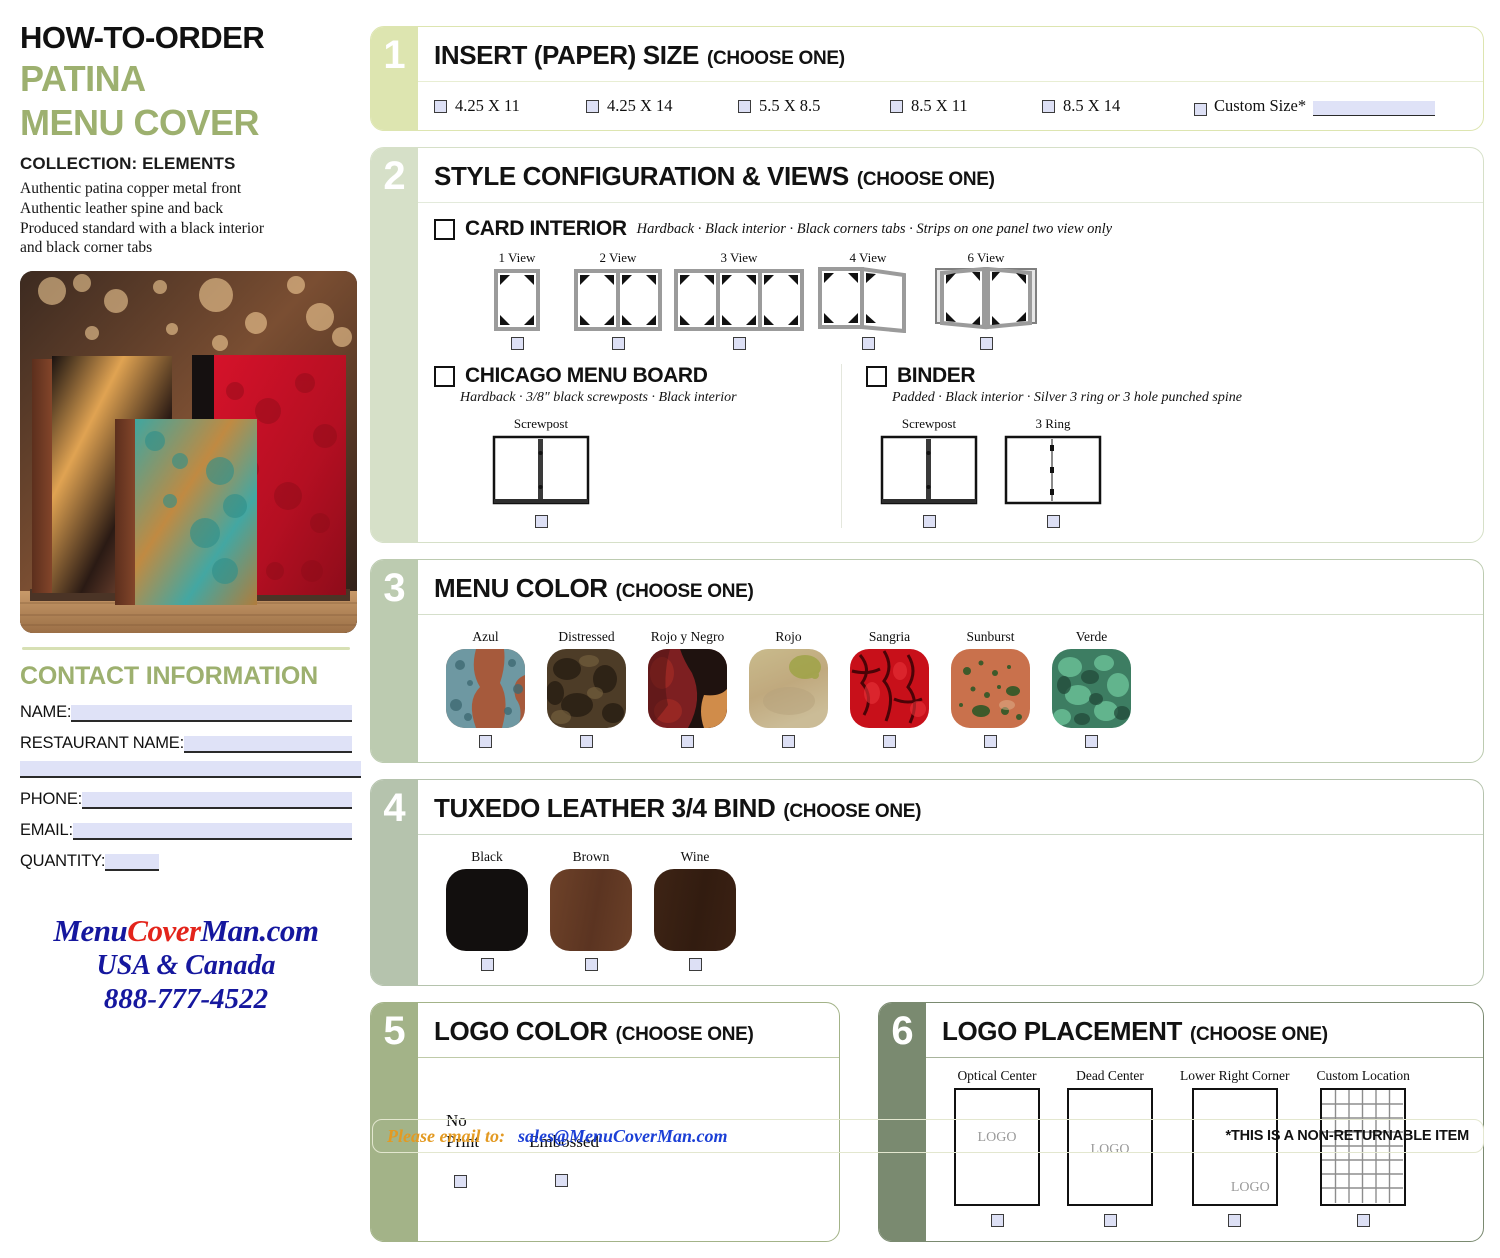  I want to click on restaurant-name-input-line2, so click(190, 769).